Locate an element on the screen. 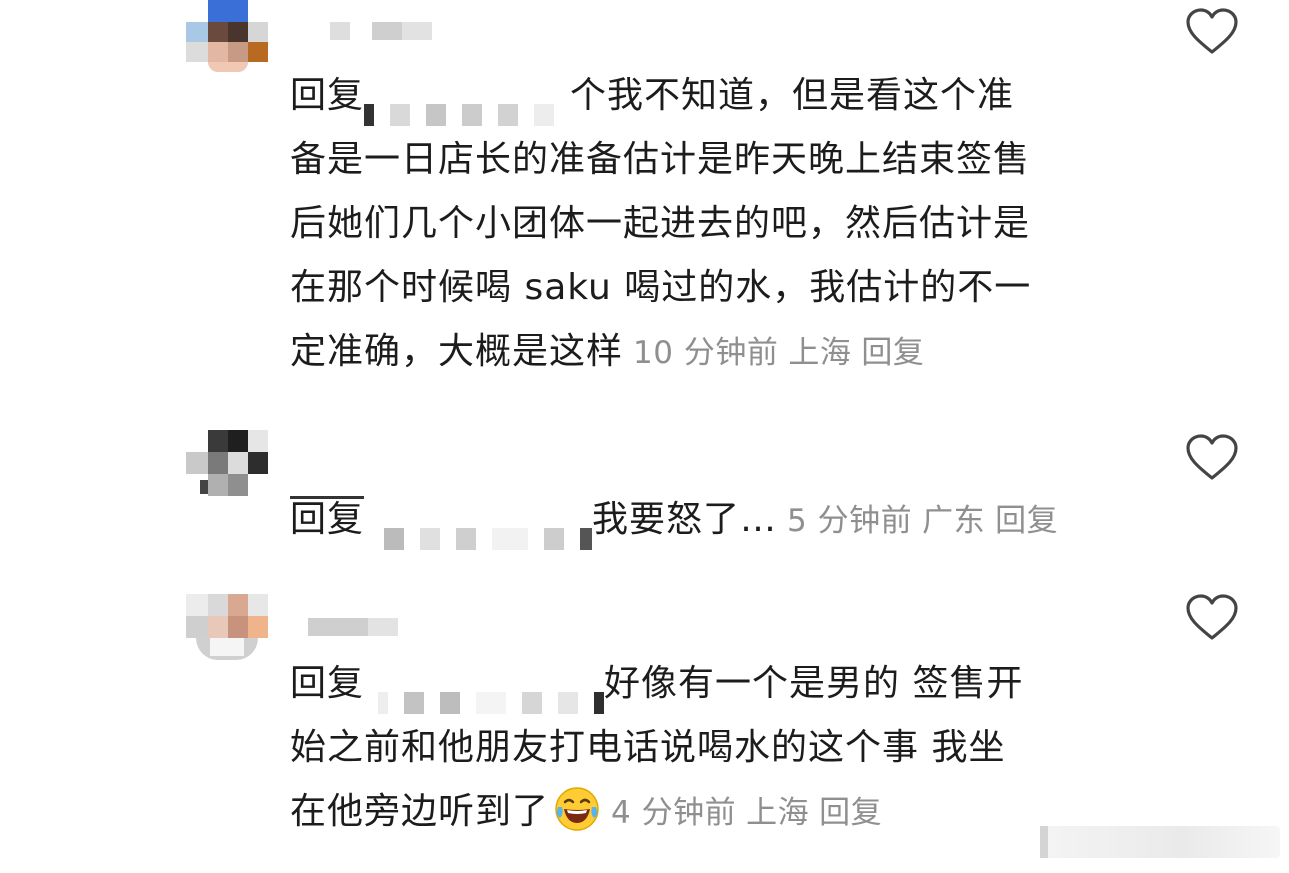  comment-time: 5 分钟前 is located at coordinates (850, 521).